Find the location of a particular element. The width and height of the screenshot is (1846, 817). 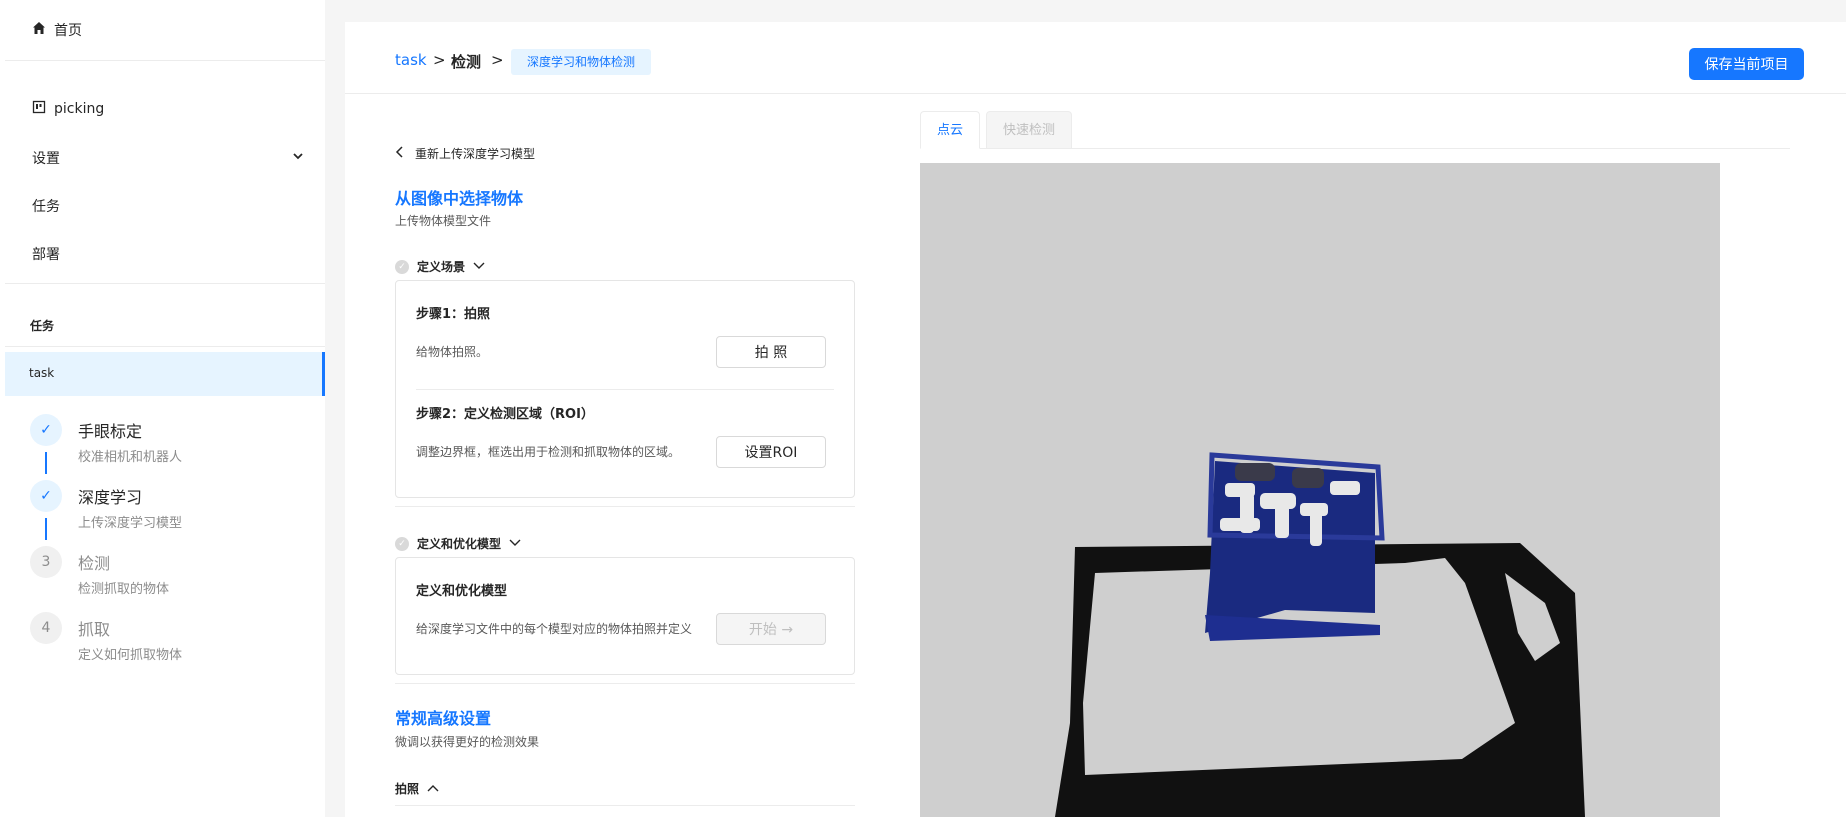

nav-deploy-label: 部署 is located at coordinates (46, 255).